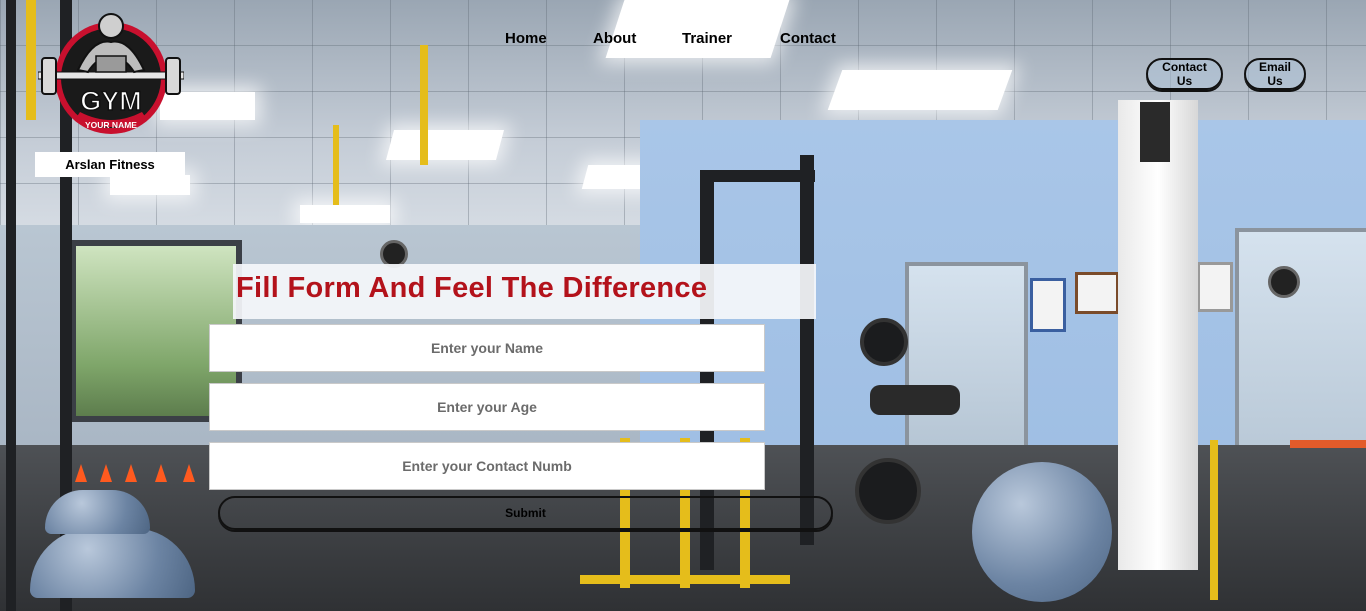 The image size is (1366, 611). I want to click on contact-us-button: Contact Us, so click(1184, 74).